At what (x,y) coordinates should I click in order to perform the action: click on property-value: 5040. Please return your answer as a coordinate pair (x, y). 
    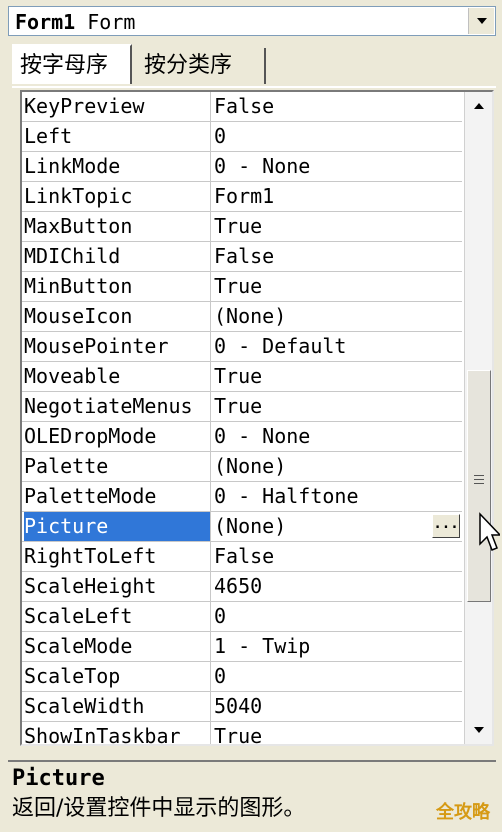
    Looking at the image, I should click on (337, 706).